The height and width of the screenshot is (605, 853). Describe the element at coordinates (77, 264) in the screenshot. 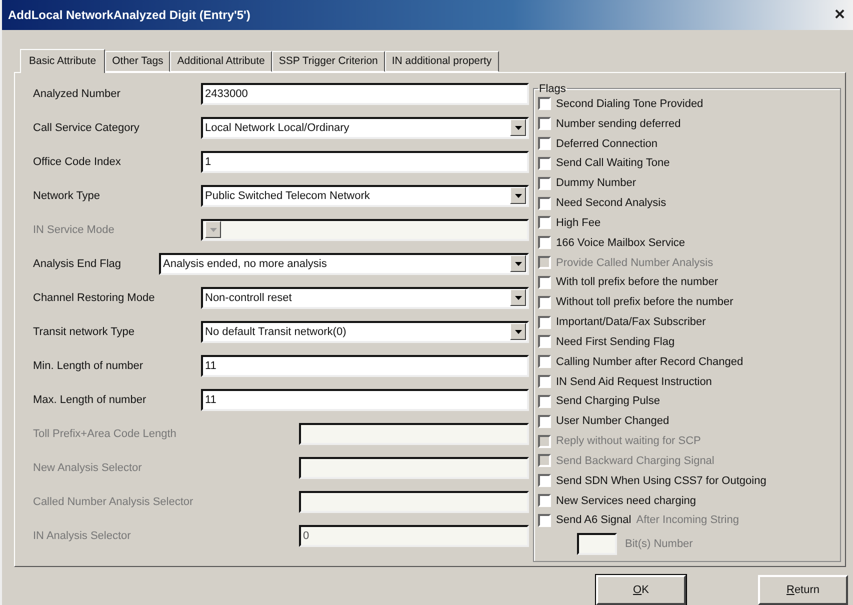

I see `field-label: Analysis End Flag` at that location.